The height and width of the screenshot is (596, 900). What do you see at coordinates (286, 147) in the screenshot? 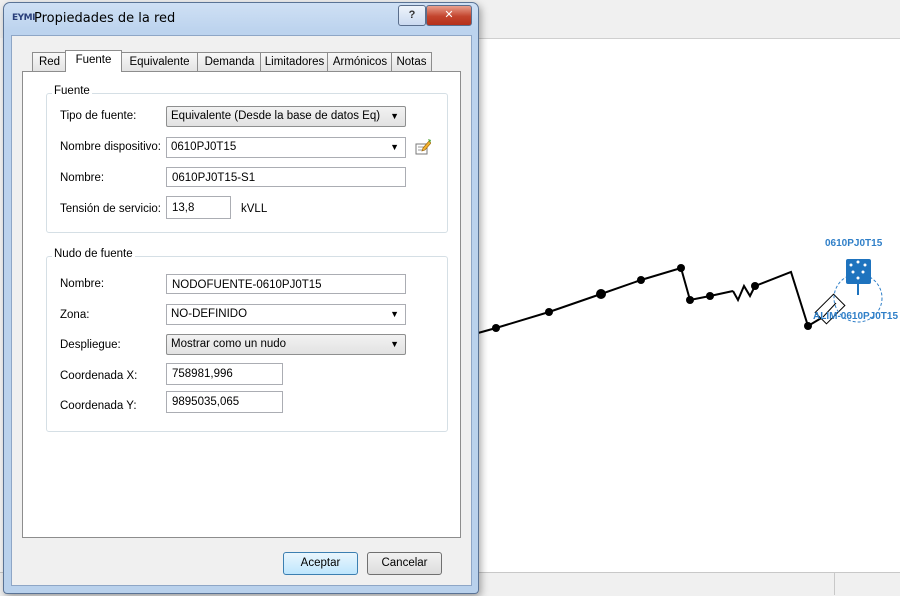
I see `nombre-dispositivo-select: 0610PJ0T15 ▼` at bounding box center [286, 147].